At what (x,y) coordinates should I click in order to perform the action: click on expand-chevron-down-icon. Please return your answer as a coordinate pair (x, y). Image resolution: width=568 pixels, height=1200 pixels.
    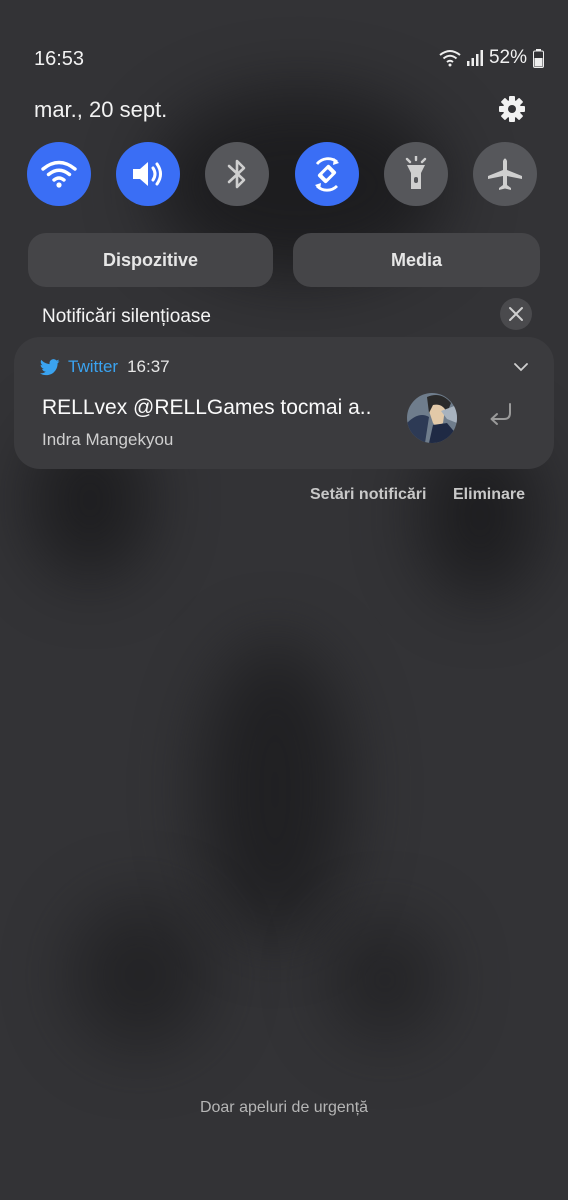
    Looking at the image, I should click on (521, 368).